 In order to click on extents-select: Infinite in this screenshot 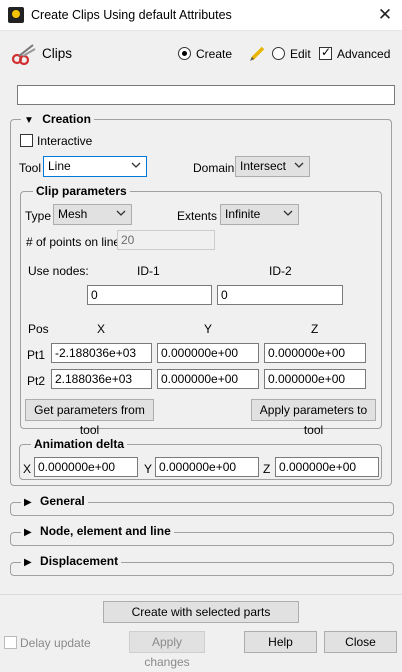, I will do `click(259, 214)`.